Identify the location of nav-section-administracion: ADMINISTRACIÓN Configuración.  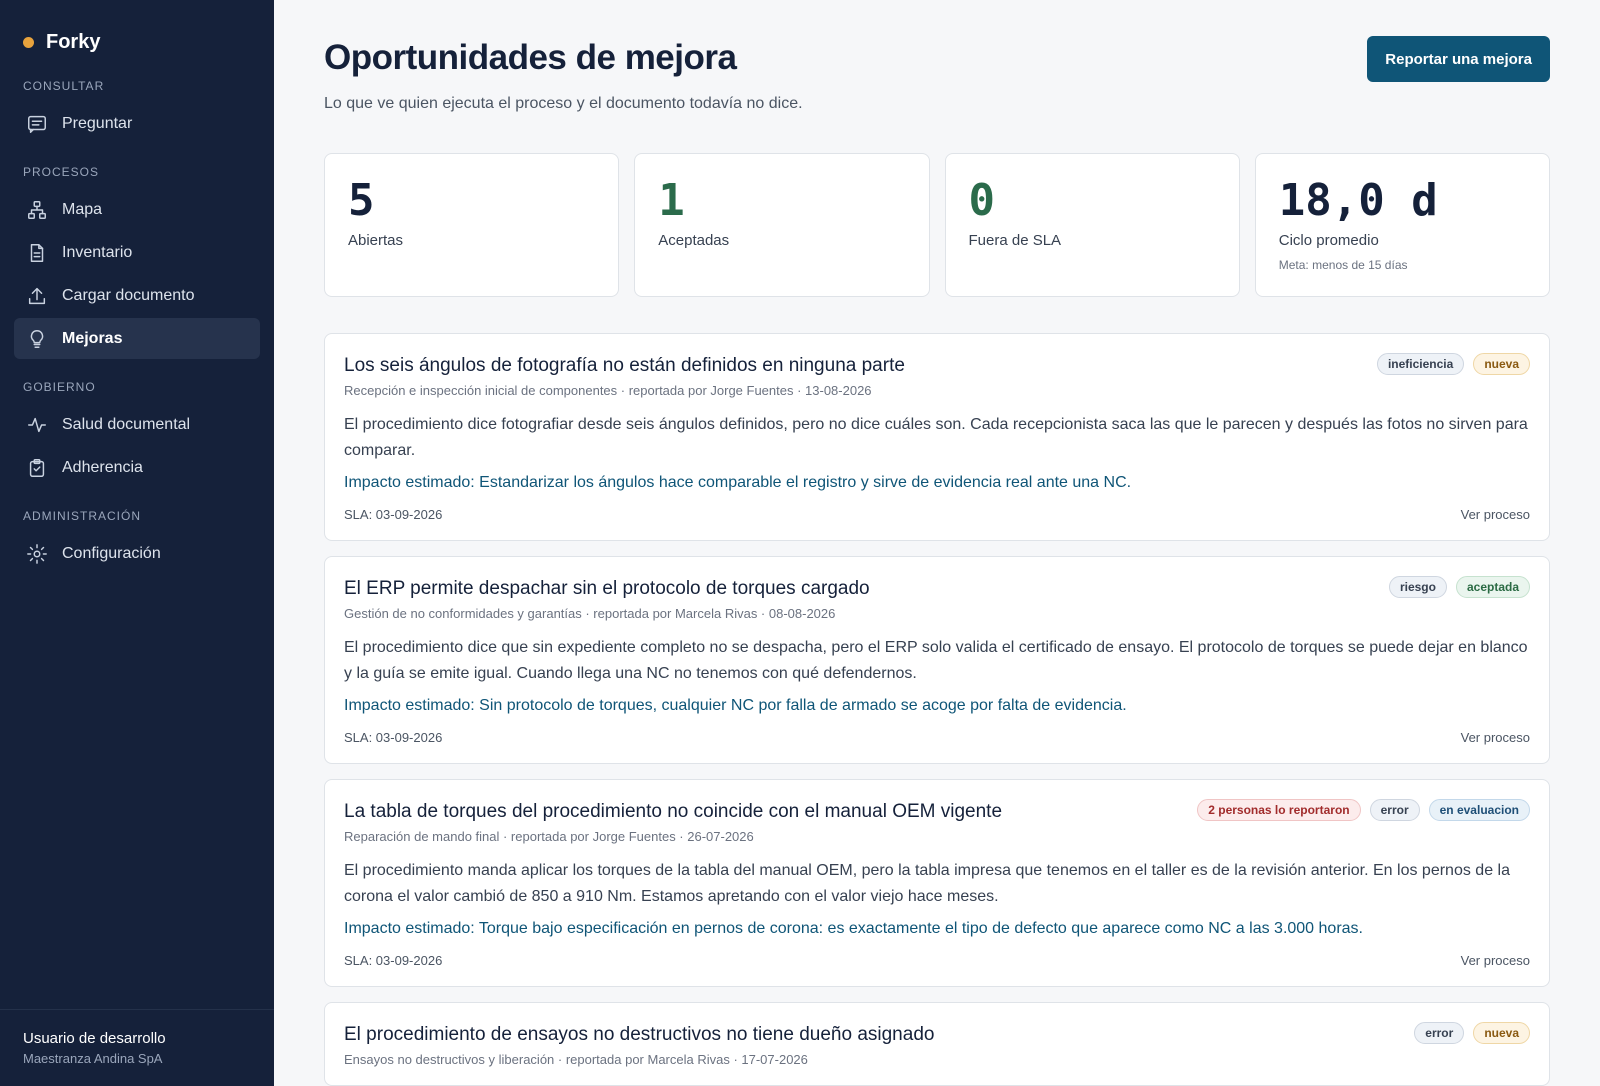
(137, 541).